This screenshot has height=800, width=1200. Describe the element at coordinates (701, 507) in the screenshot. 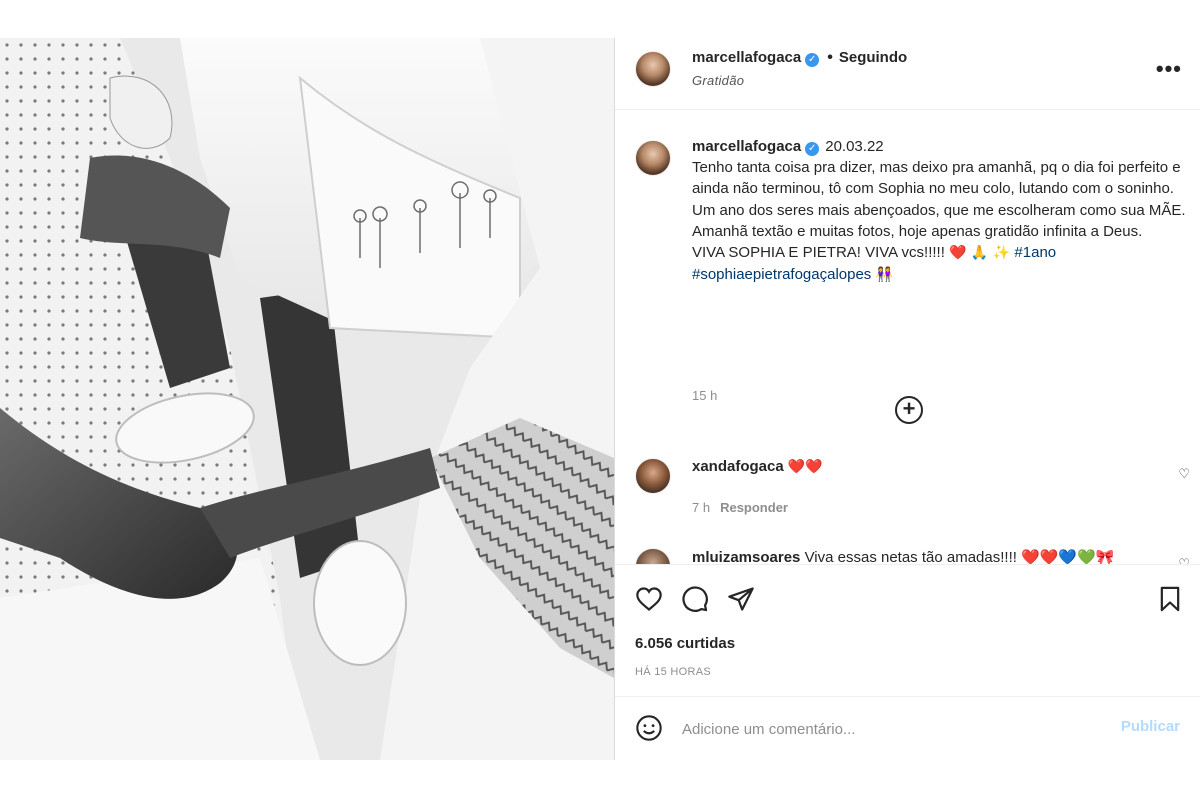

I see `comment-time: 7 h` at that location.